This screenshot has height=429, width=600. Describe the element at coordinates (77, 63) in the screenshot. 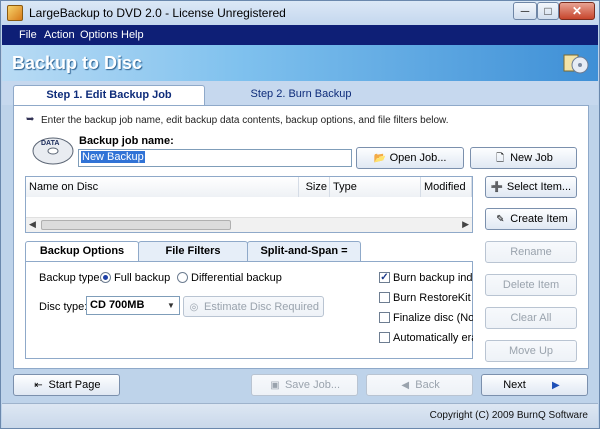

I see `banner-title: Backup to Disc` at that location.